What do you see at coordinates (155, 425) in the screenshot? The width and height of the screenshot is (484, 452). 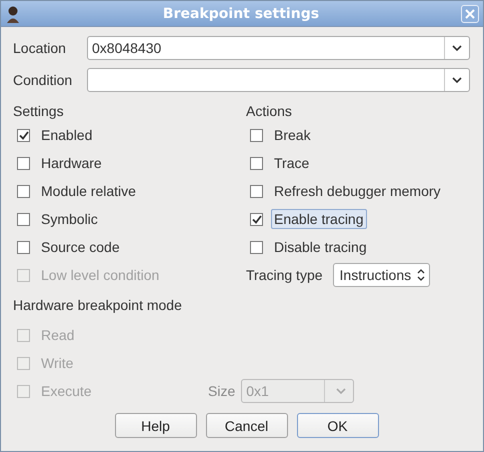 I see `dialog-button: Help` at bounding box center [155, 425].